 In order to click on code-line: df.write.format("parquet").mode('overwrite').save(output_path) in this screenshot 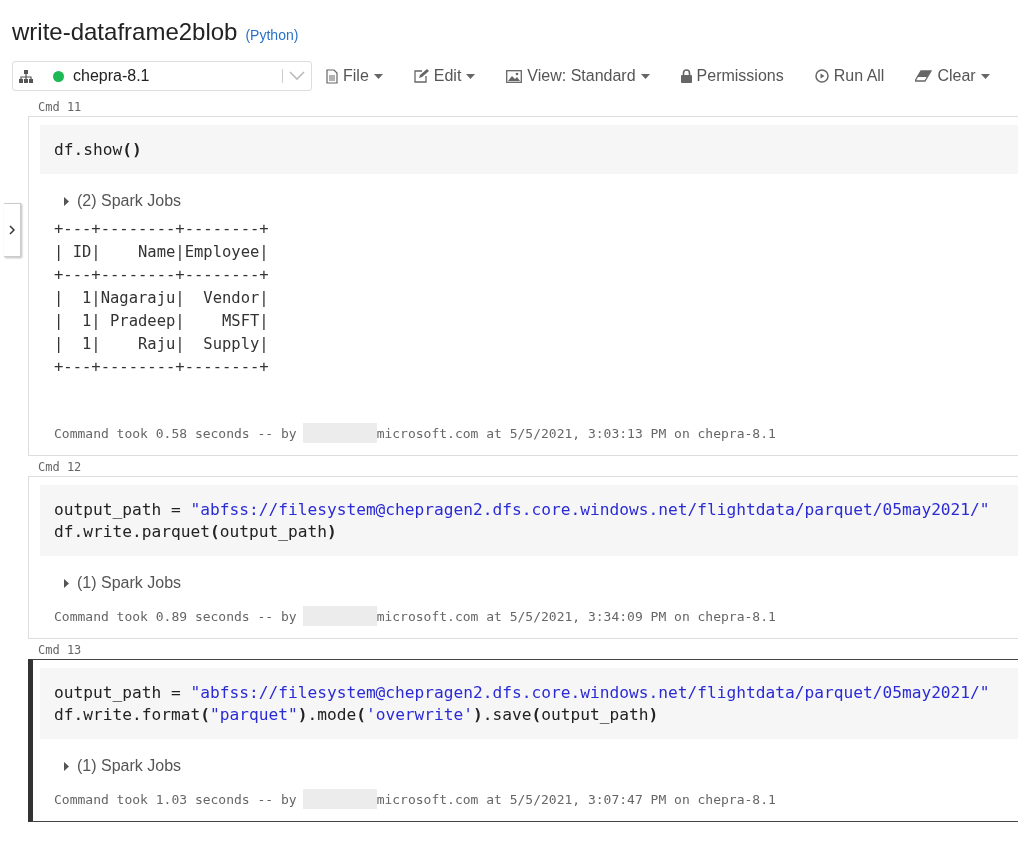, I will do `click(357, 715)`.